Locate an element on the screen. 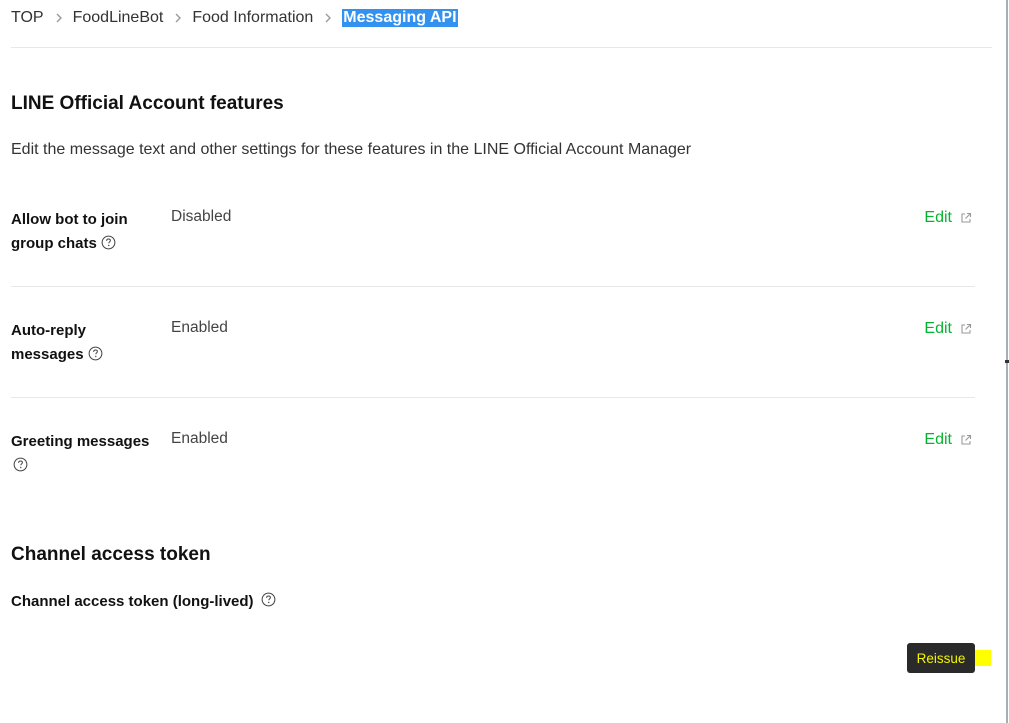 The height and width of the screenshot is (723, 1009). token-label: Channel access token (long-lived) is located at coordinates (143, 601).